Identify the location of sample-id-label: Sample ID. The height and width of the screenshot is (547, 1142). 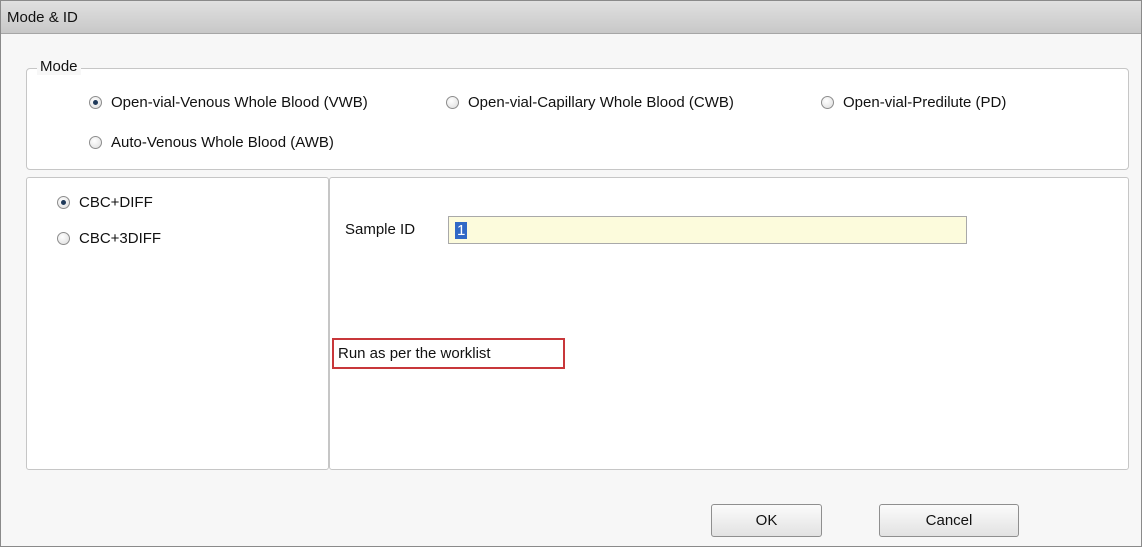
(380, 229).